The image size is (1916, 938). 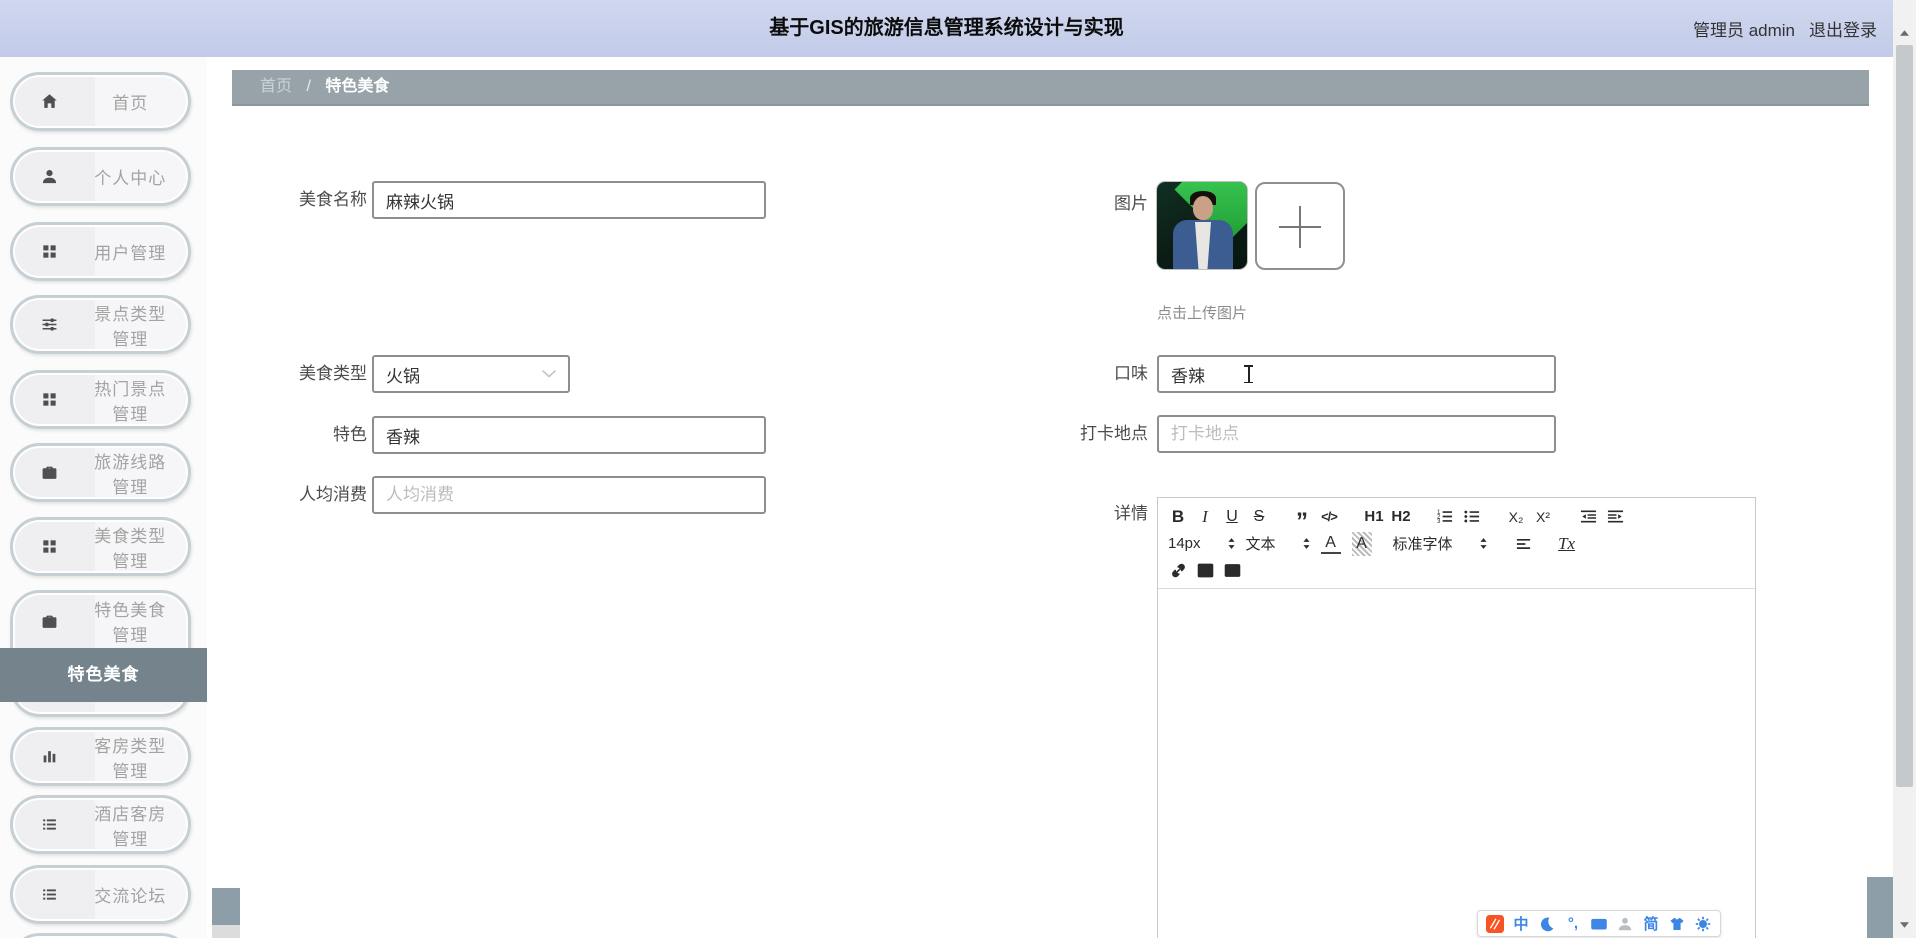 What do you see at coordinates (1743, 30) in the screenshot?
I see `user-display: 管理员 admin` at bounding box center [1743, 30].